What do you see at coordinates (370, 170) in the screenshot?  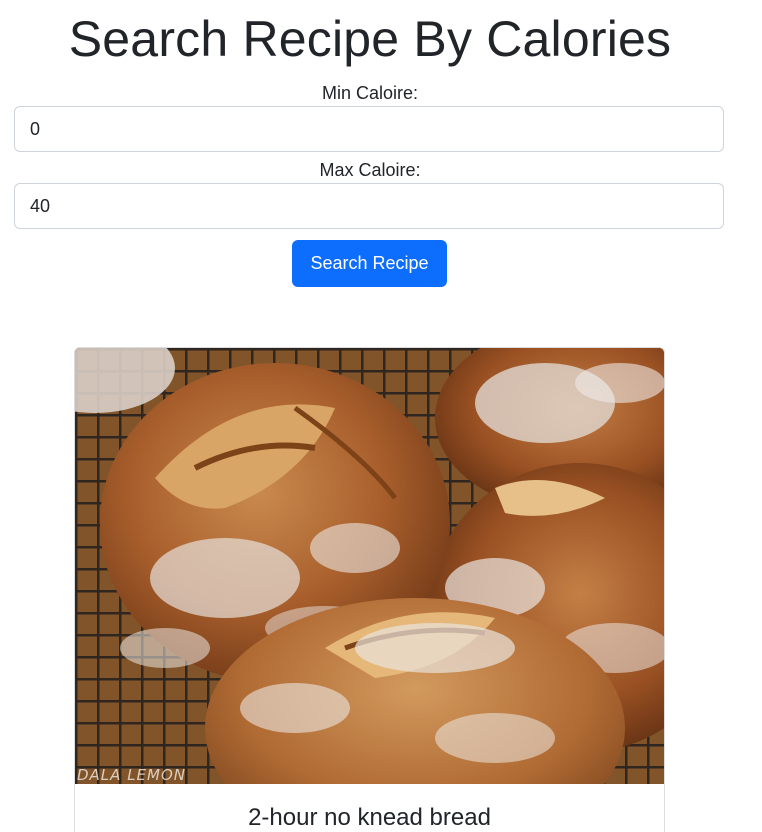 I see `max-calorie-label: Max Caloire:` at bounding box center [370, 170].